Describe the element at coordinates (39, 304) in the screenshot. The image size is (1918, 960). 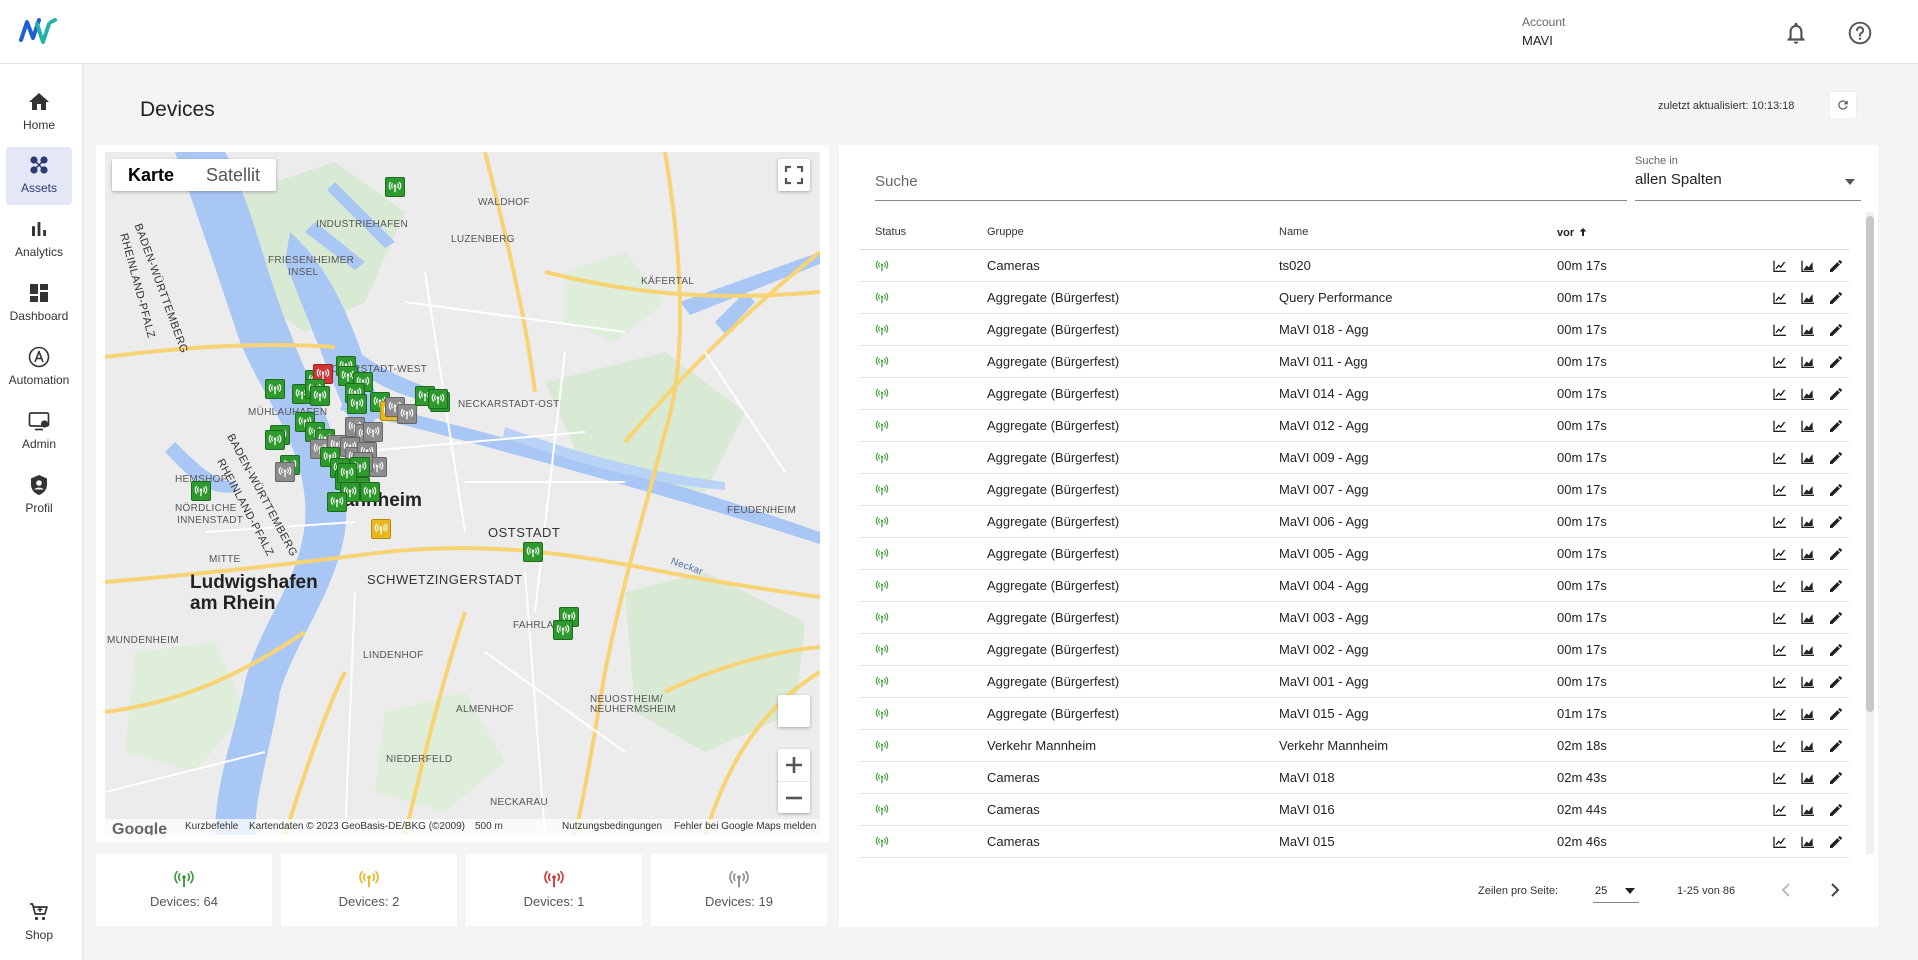
I see `sidebar-item-dashboard: Dashboard` at that location.